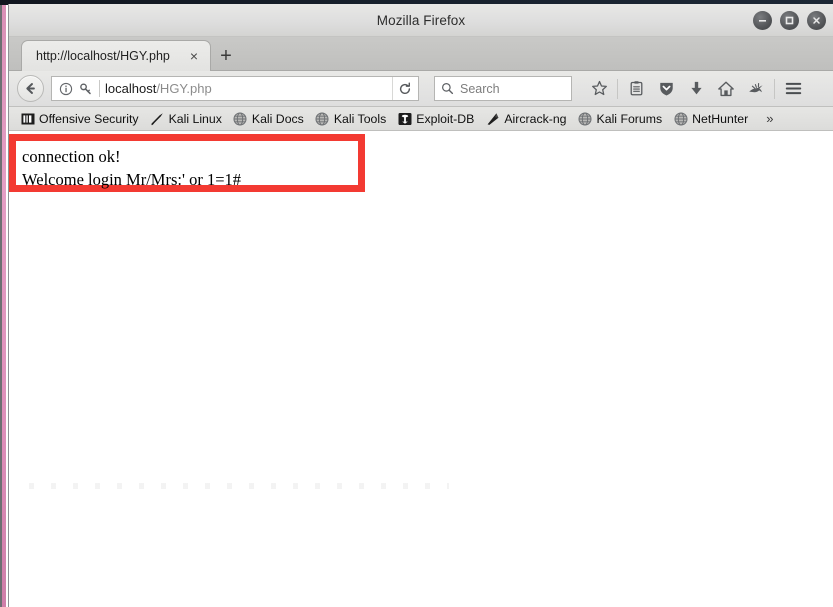 The height and width of the screenshot is (607, 833). What do you see at coordinates (447, 88) in the screenshot?
I see `search-icon` at bounding box center [447, 88].